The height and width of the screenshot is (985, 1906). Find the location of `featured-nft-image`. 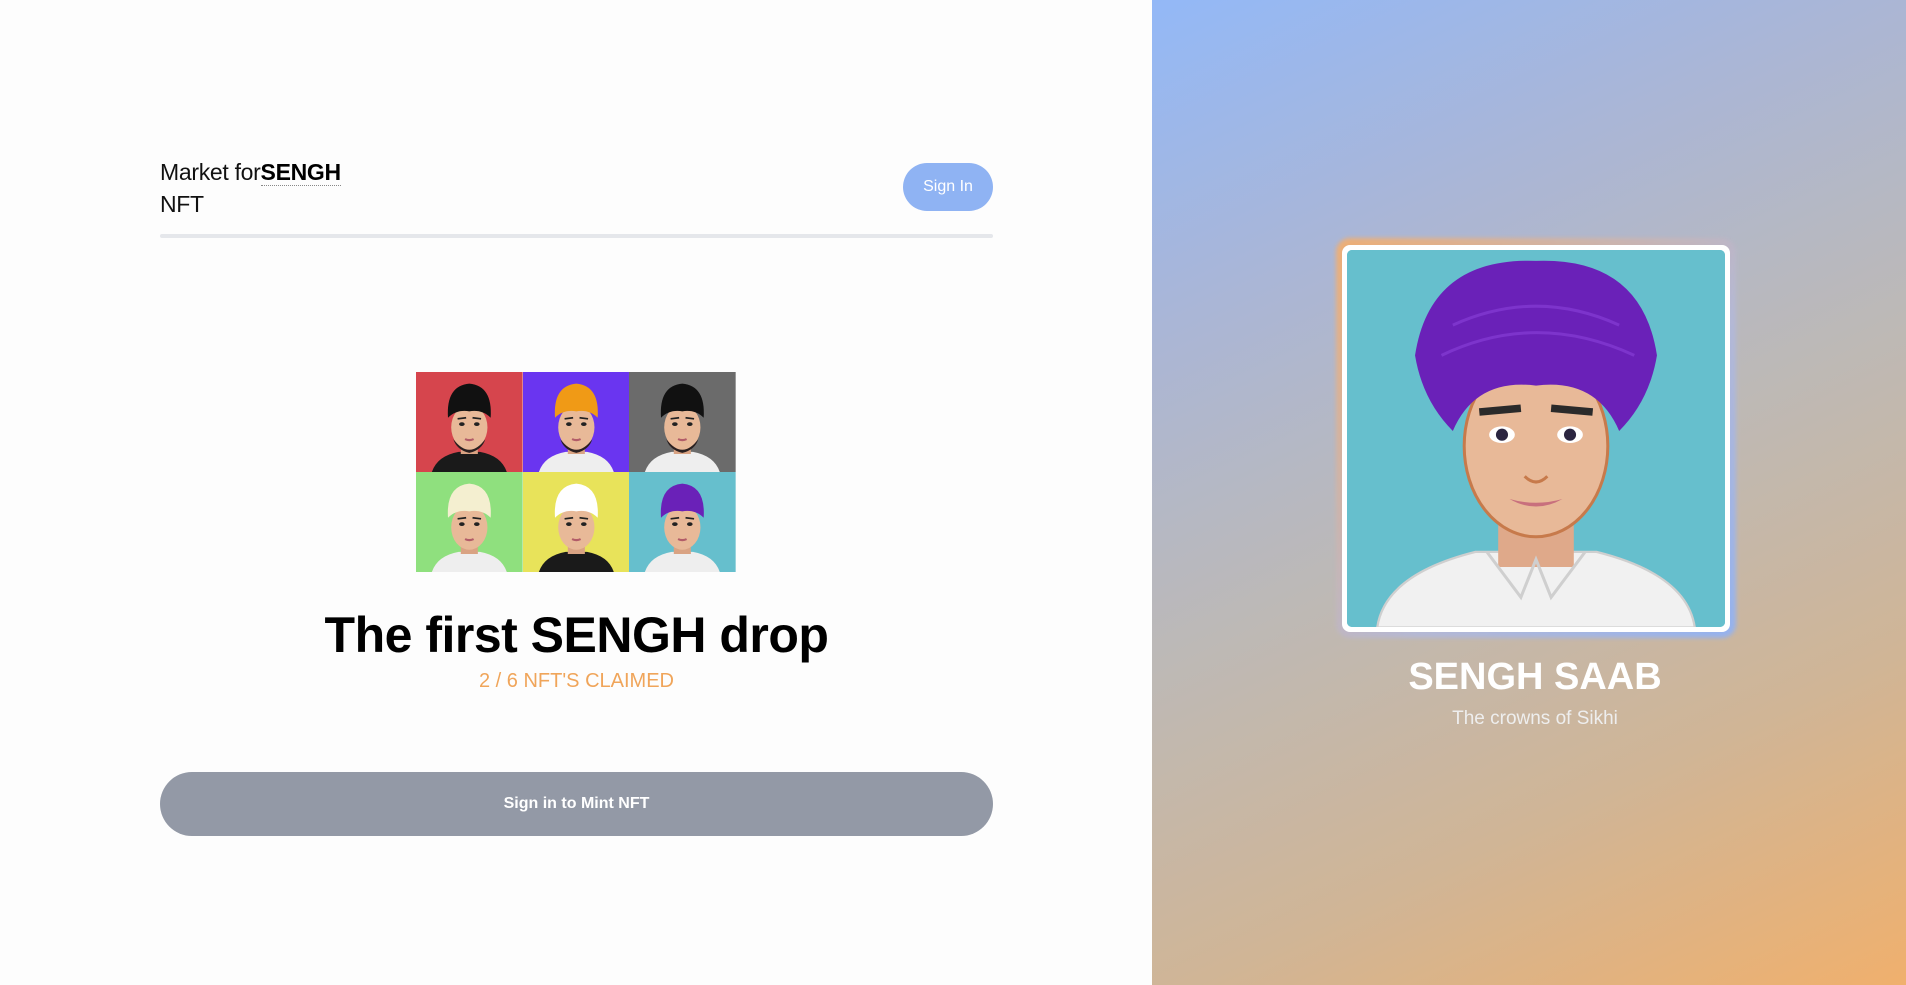

featured-nft-image is located at coordinates (1536, 438).